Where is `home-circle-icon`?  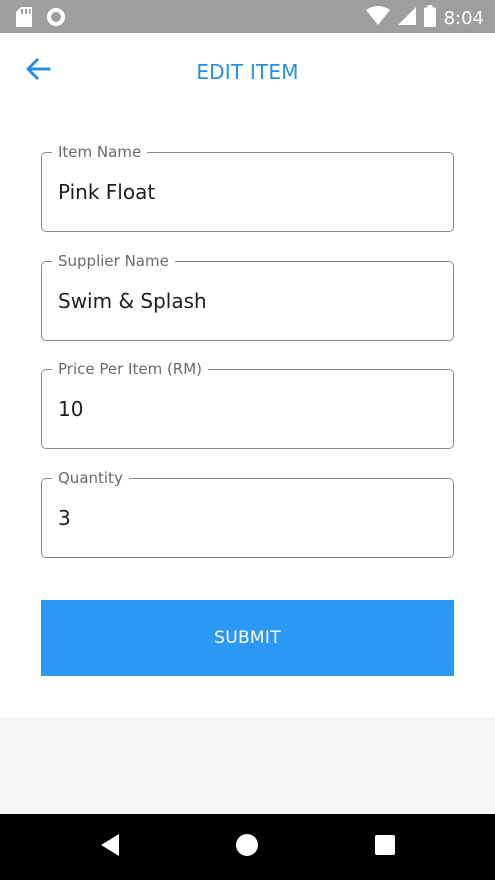 home-circle-icon is located at coordinates (247, 847).